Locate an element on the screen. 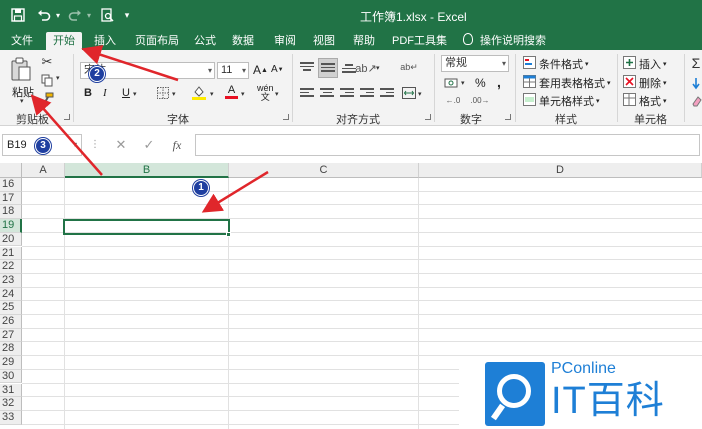  font-name-dropdown-icon: ▾ is located at coordinates (210, 70).